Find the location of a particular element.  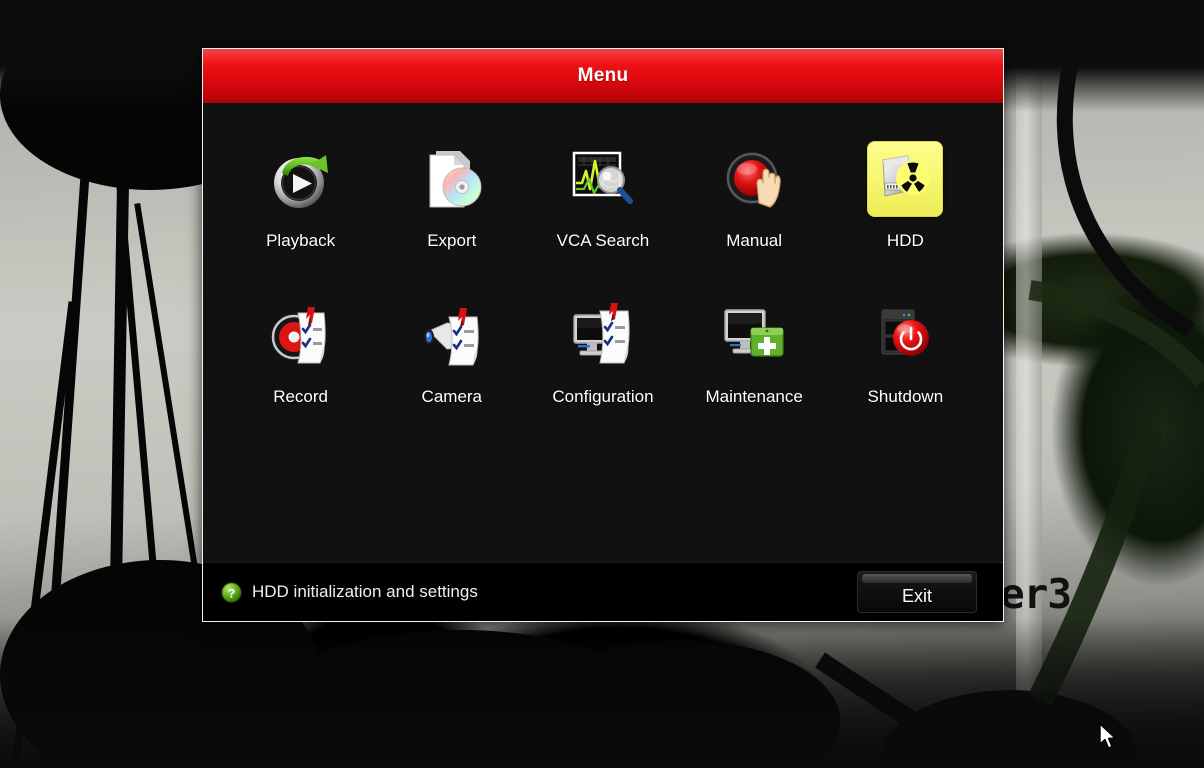

menu-item-label: Record is located at coordinates (300, 396).